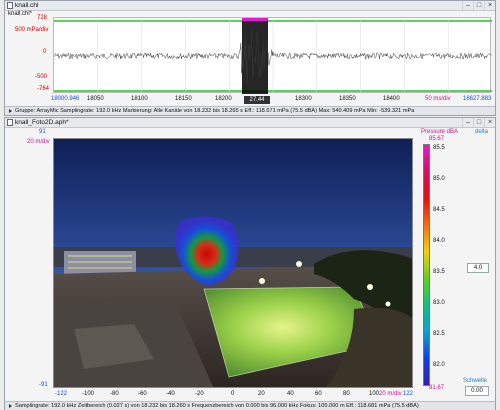 This screenshot has height=410, width=500. What do you see at coordinates (223, 99) in the screenshot?
I see `x-tick: 18200` at bounding box center [223, 99].